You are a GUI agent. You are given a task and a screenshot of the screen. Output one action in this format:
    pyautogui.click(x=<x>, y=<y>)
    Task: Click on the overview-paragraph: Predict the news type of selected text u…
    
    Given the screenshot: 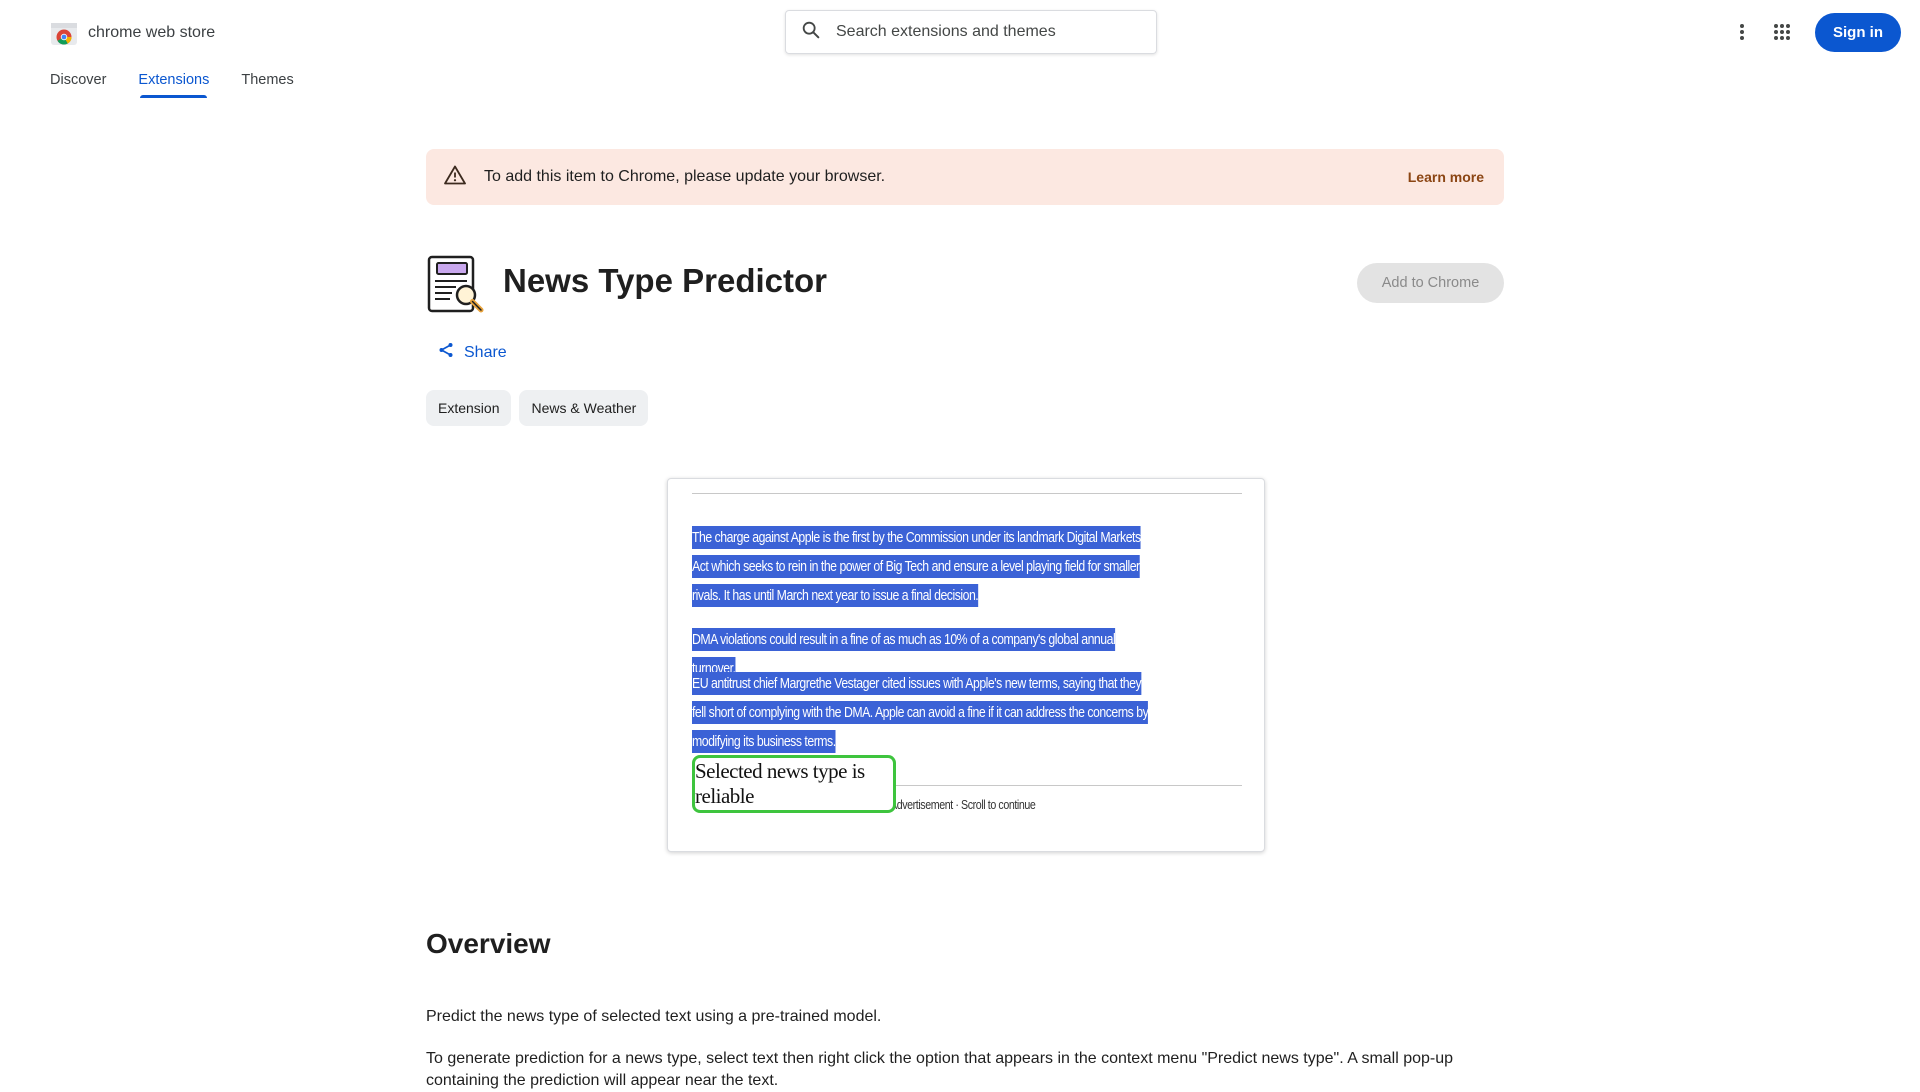 What is the action you would take?
    pyautogui.click(x=654, y=1016)
    